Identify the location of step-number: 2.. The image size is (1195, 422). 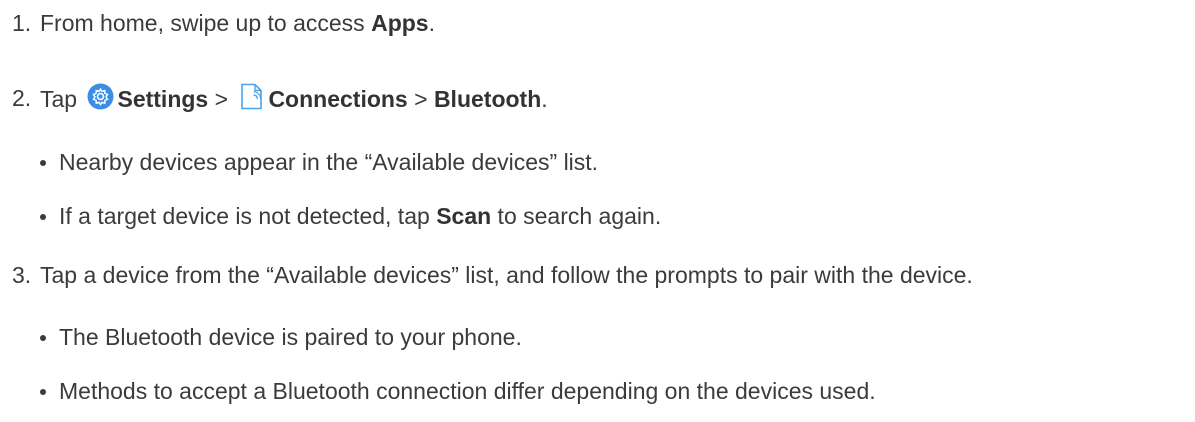
(22, 98).